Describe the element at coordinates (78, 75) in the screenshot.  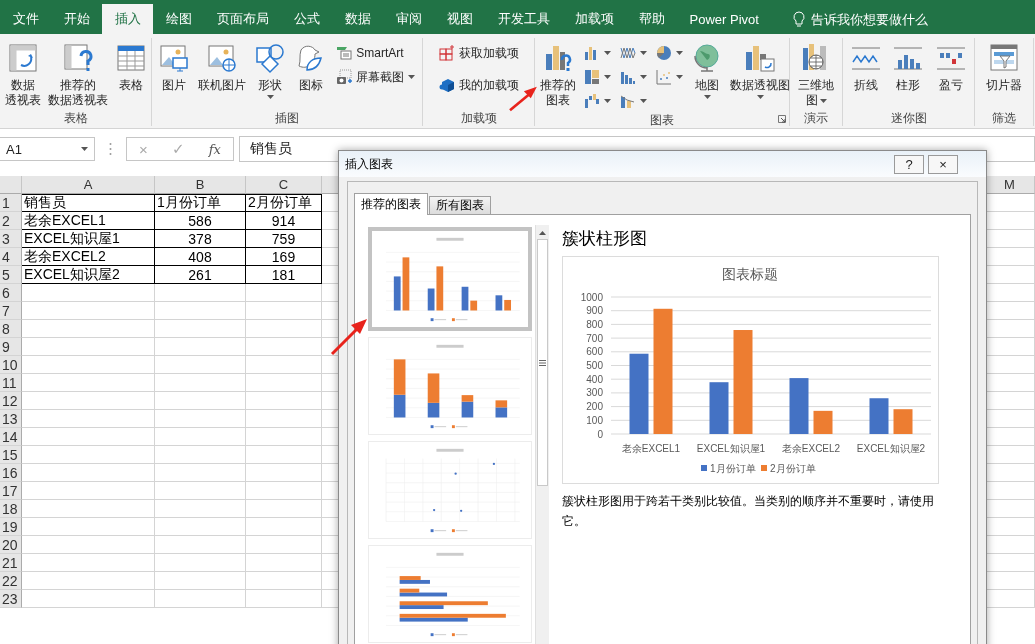
I see `ribbon-button: 推荐的 数据透视表` at that location.